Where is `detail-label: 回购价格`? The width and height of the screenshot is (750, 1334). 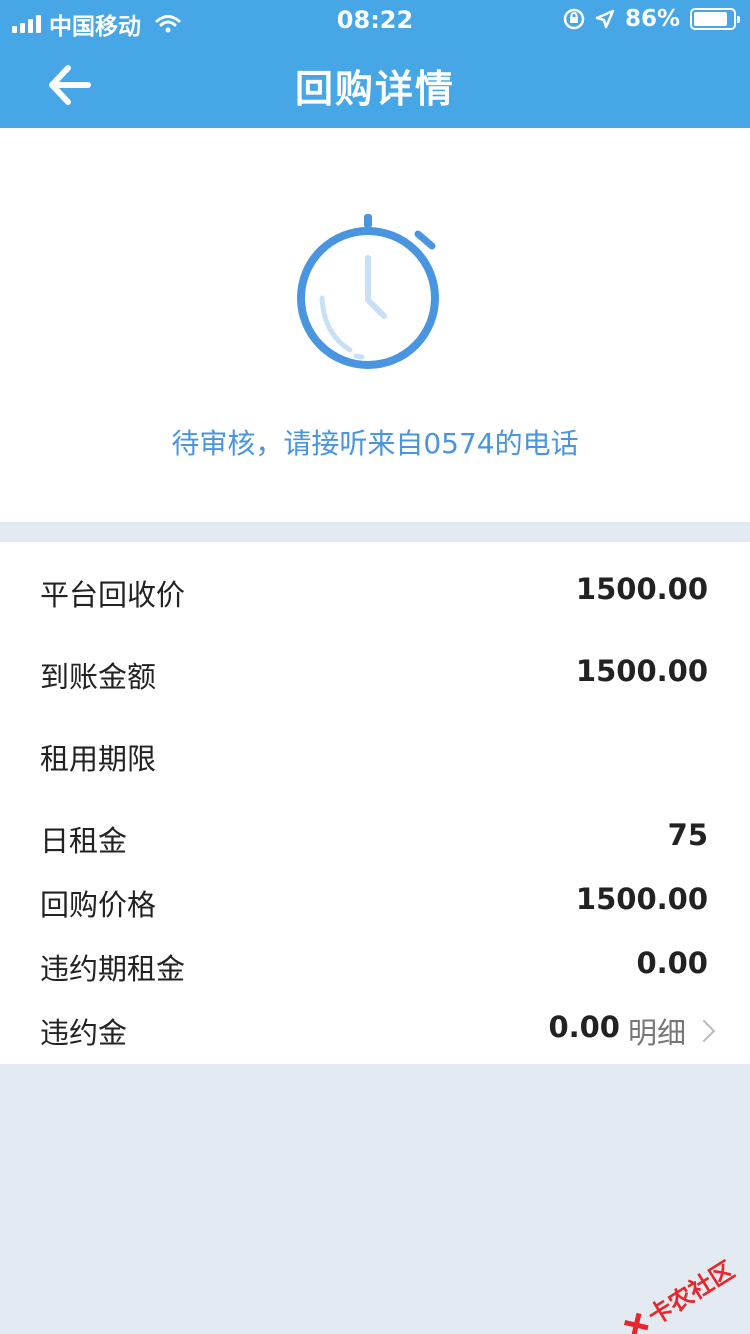
detail-label: 回购价格 is located at coordinates (98, 905).